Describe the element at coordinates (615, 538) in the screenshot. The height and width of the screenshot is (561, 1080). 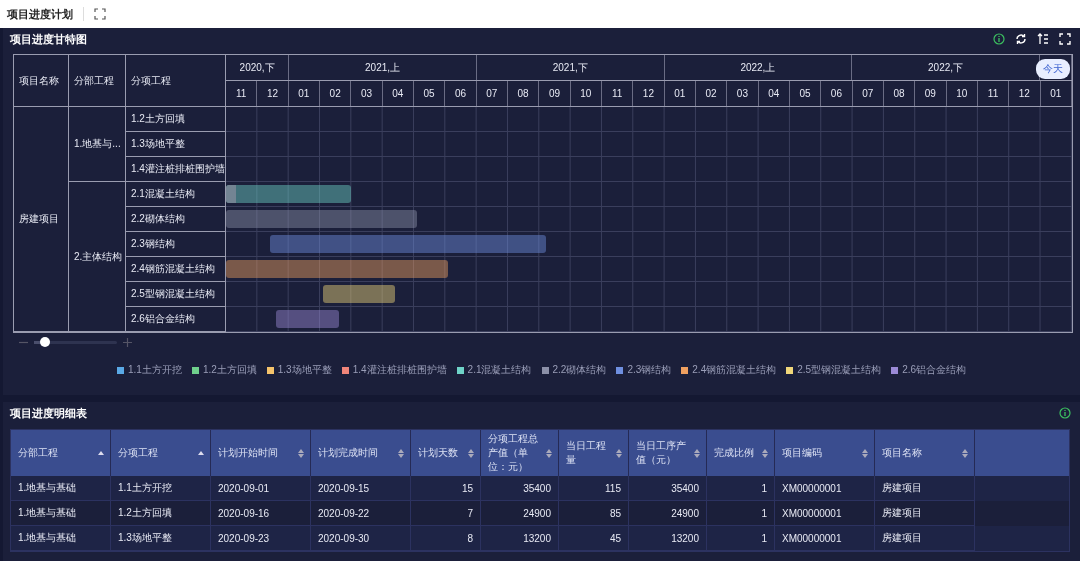
I see `table-cell: 45` at that location.